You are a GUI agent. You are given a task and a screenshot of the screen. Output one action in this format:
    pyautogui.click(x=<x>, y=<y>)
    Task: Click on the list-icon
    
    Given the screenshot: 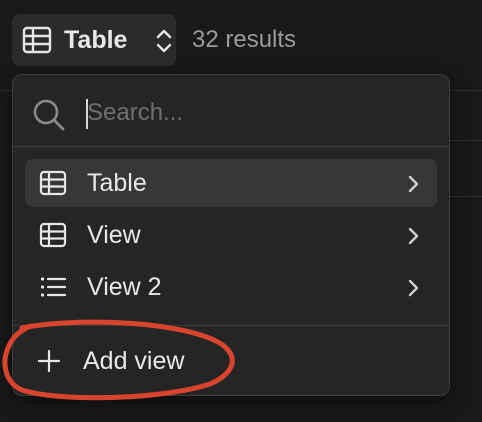 What is the action you would take?
    pyautogui.click(x=53, y=287)
    